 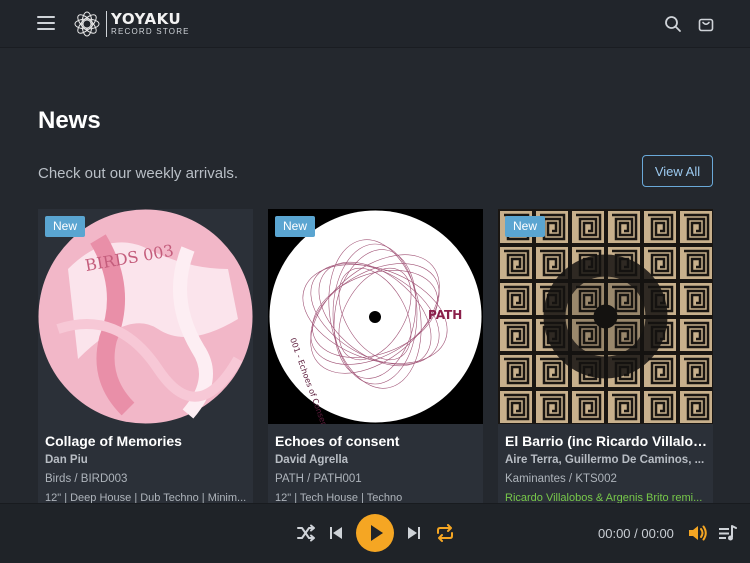 What do you see at coordinates (376, 479) in the screenshot?
I see `card-label: PATH / PATH001` at bounding box center [376, 479].